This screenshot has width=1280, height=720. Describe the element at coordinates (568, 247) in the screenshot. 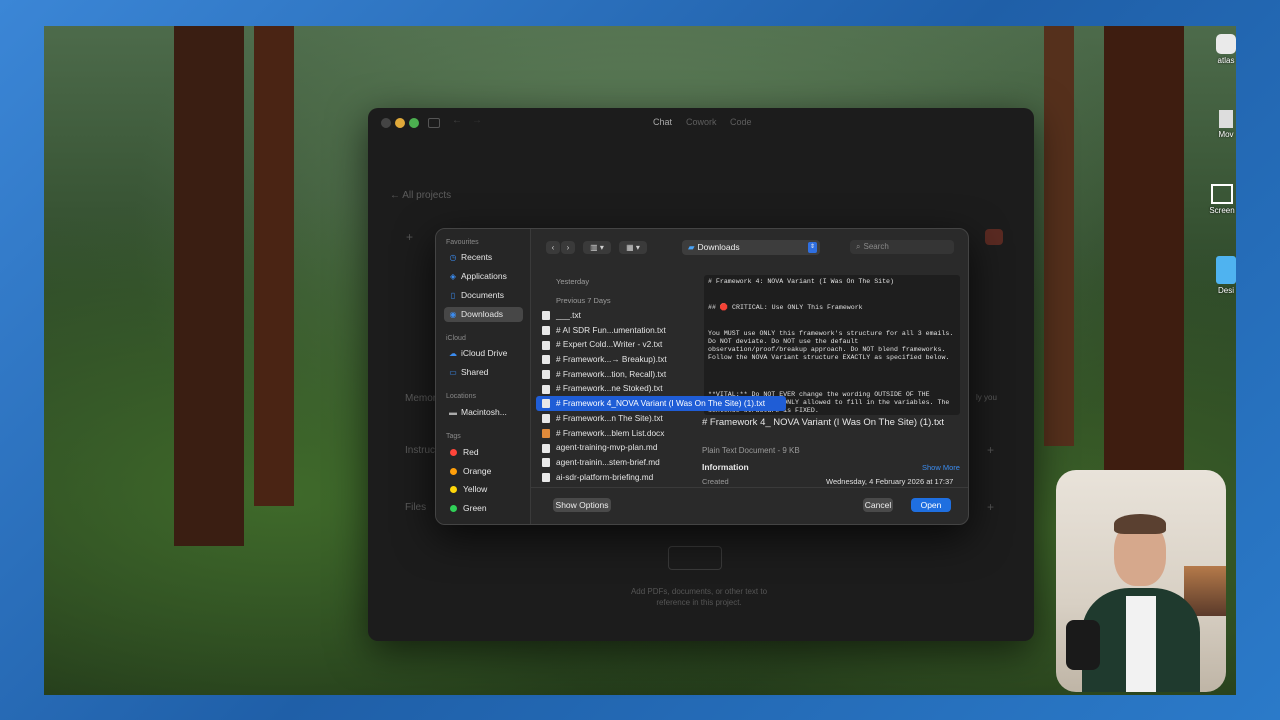

I see `forward-button: ›` at that location.